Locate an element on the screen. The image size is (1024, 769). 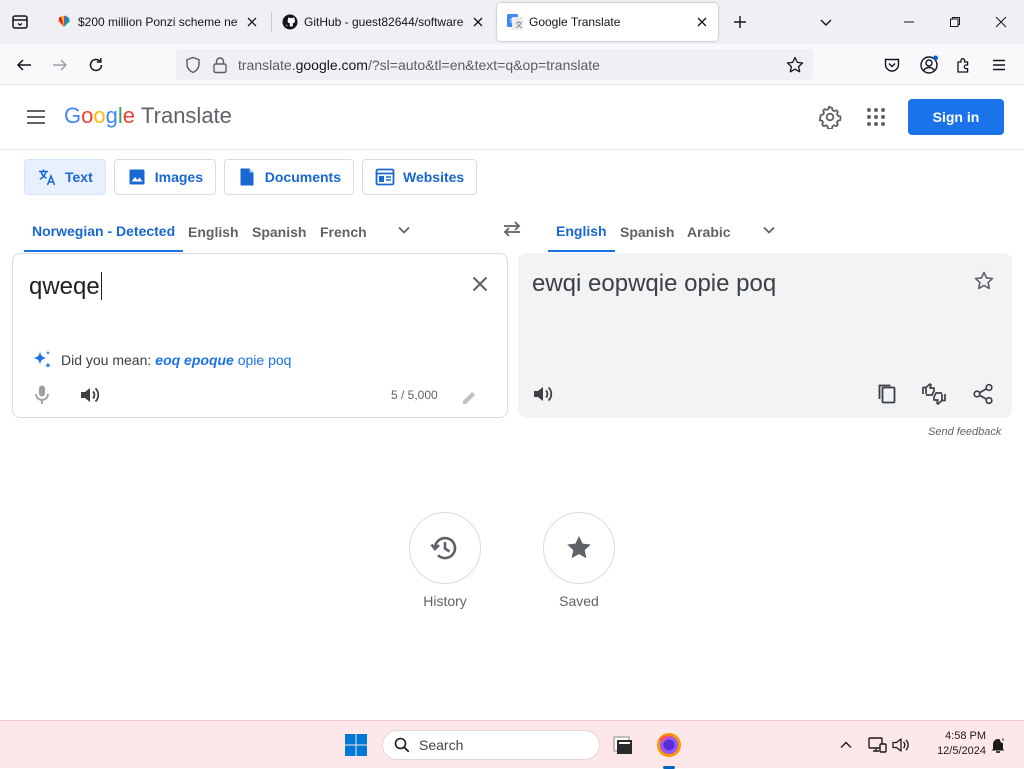
taskbar-search-box: Search is located at coordinates (491, 745).